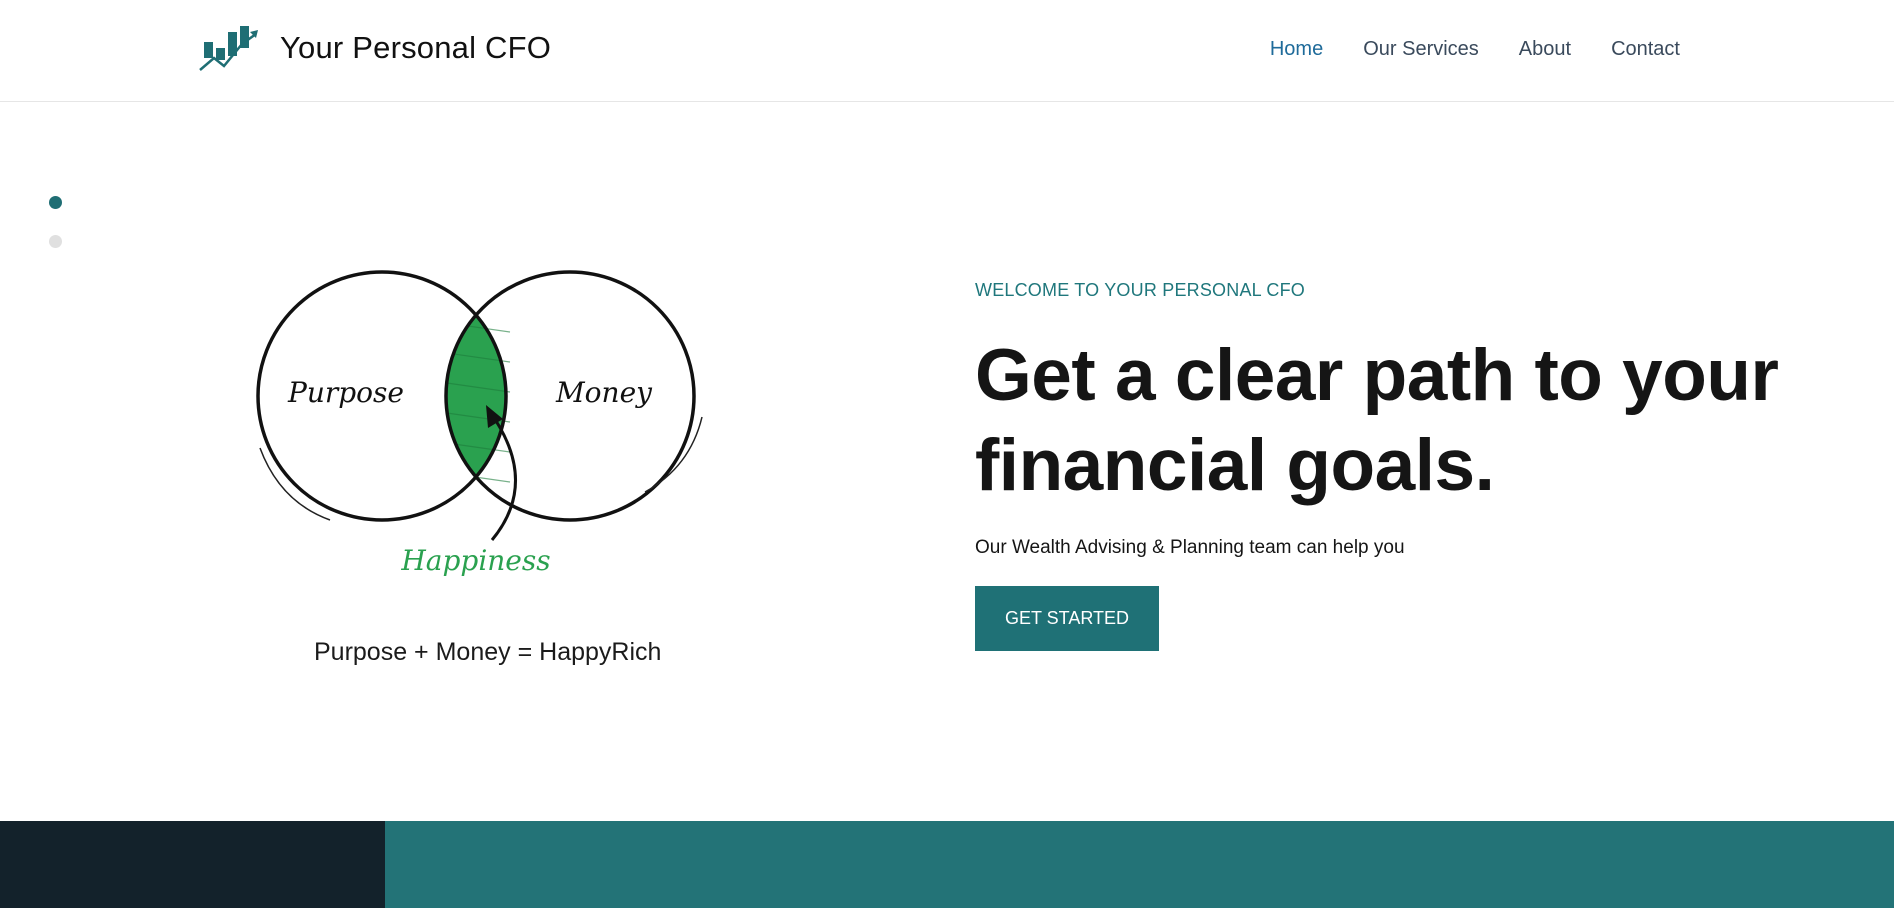 This screenshot has height=908, width=1894. Describe the element at coordinates (345, 392) in the screenshot. I see `purpose-label: Purpose` at that location.